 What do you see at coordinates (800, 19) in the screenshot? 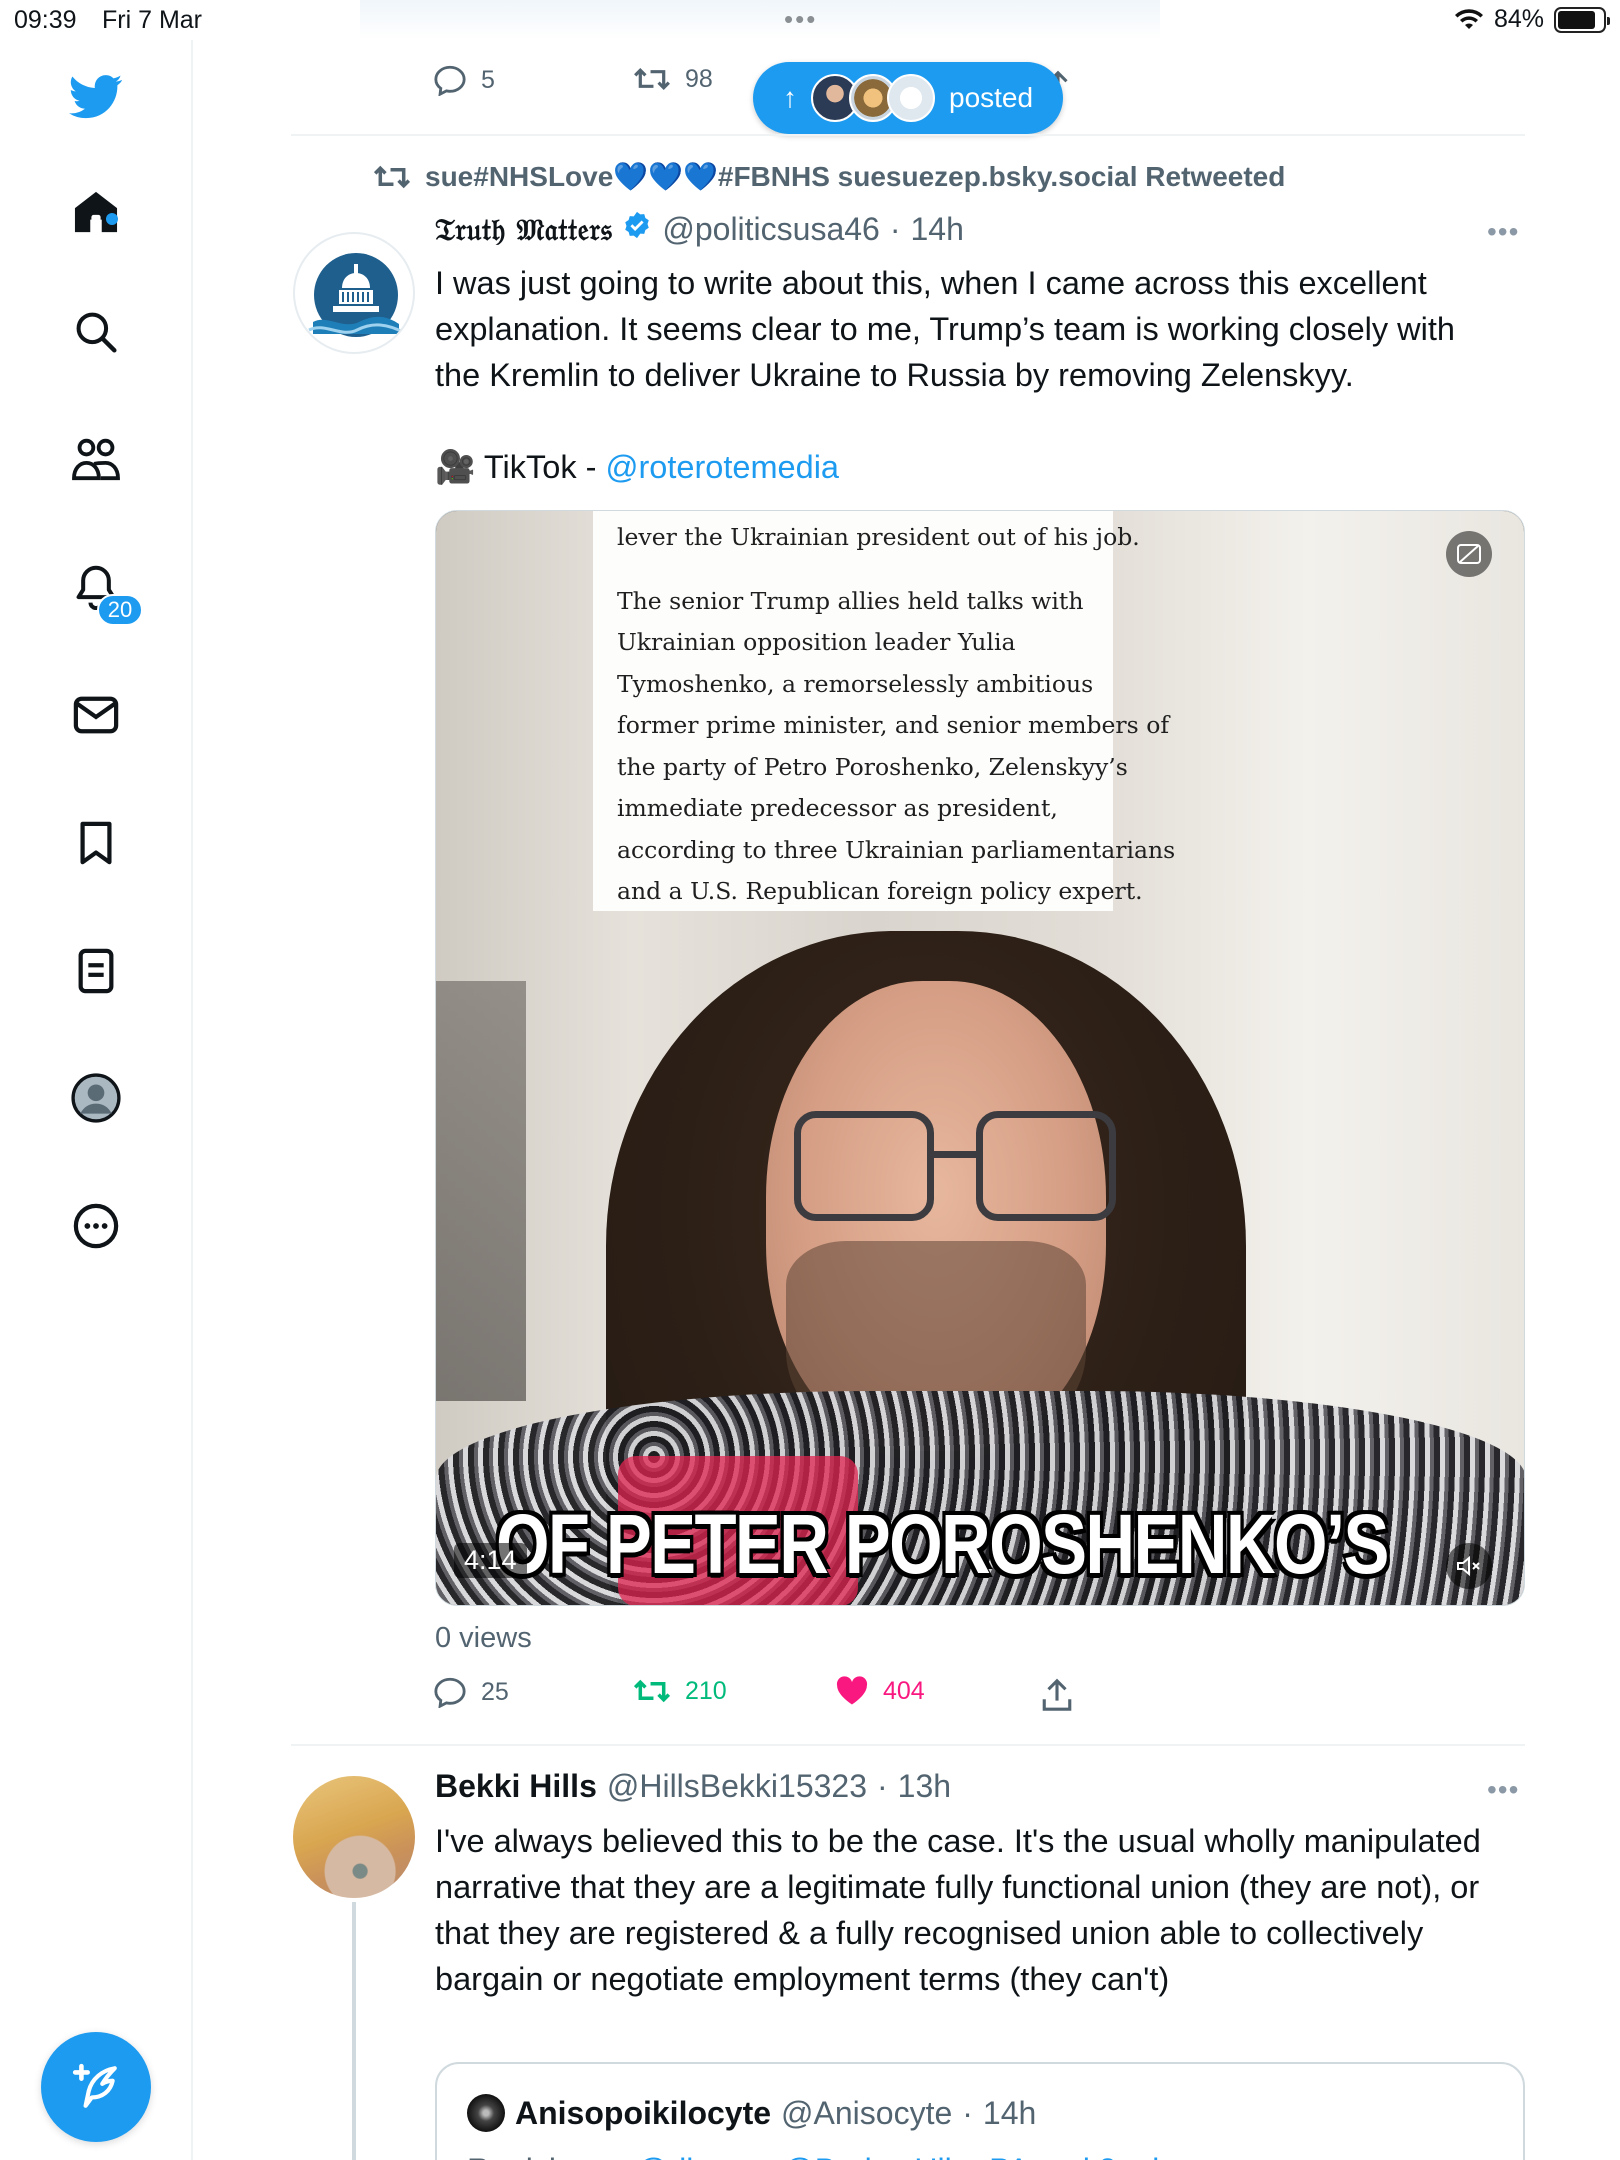
I see `multitasking-dots-icon: •••` at bounding box center [800, 19].